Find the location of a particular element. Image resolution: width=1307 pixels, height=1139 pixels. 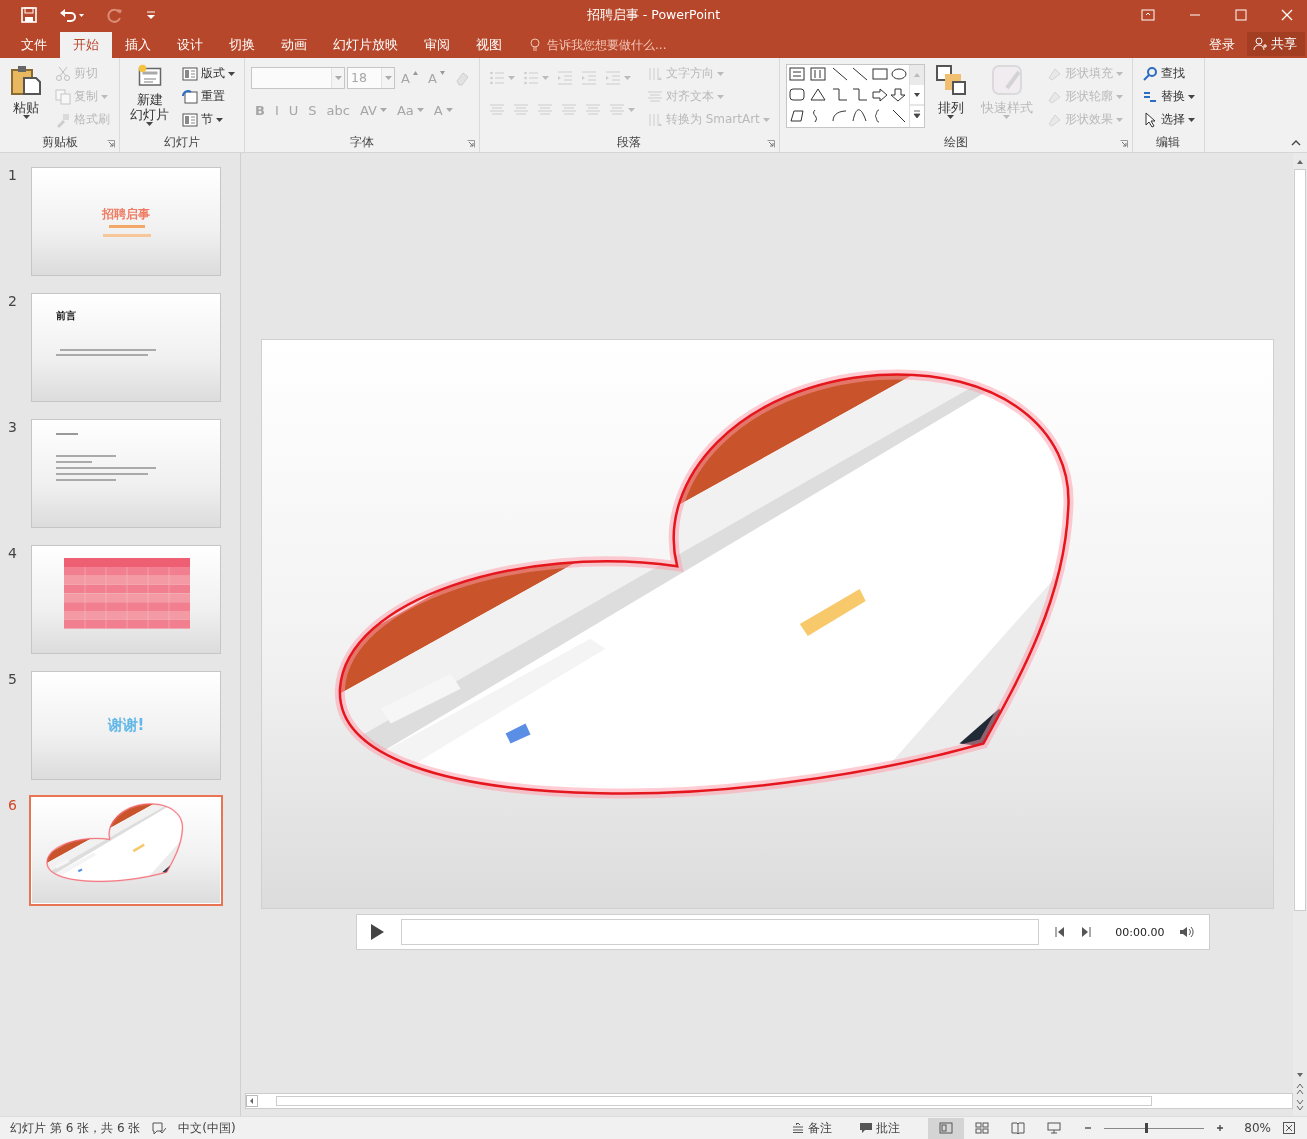

group-label: 幻灯片 is located at coordinates (182, 142).